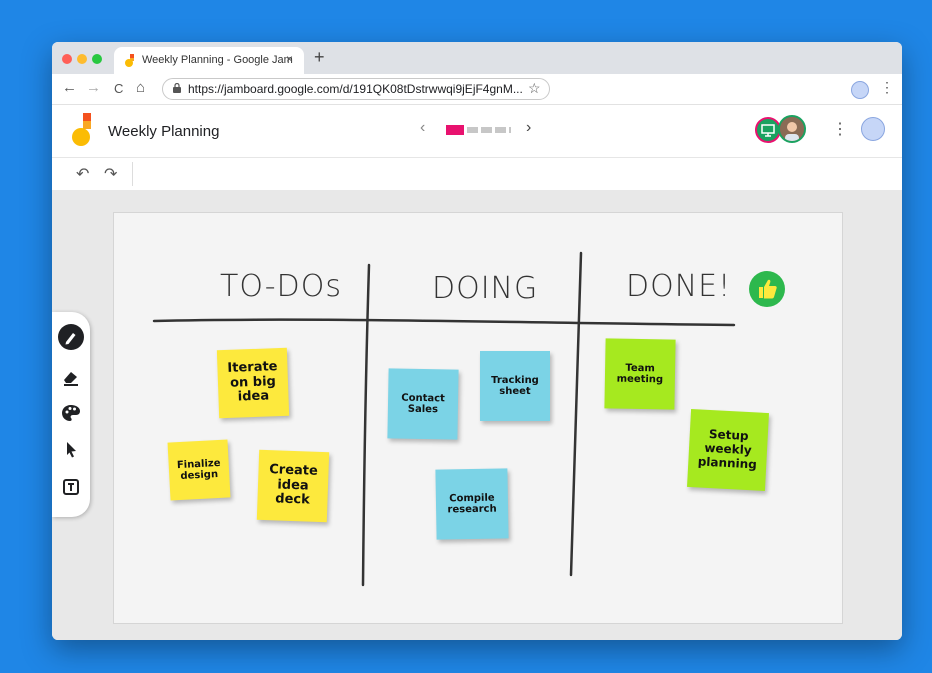  I want to click on sticky-note: Team meeting, so click(640, 374).